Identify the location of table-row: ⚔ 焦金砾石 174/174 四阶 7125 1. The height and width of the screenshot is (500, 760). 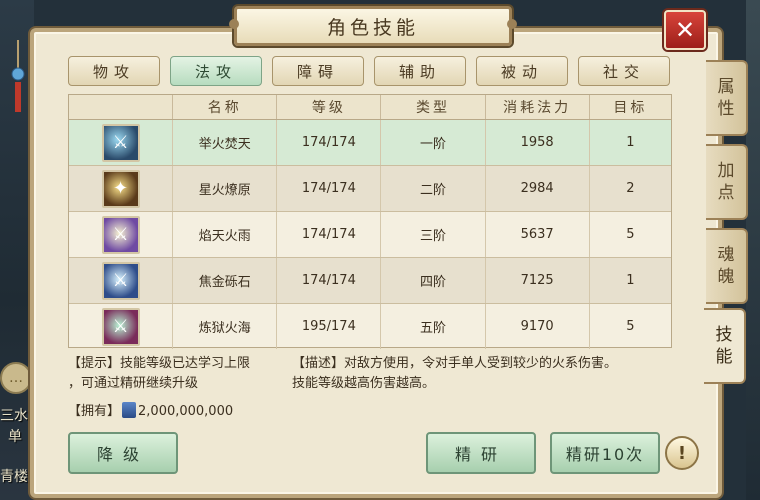
(370, 281).